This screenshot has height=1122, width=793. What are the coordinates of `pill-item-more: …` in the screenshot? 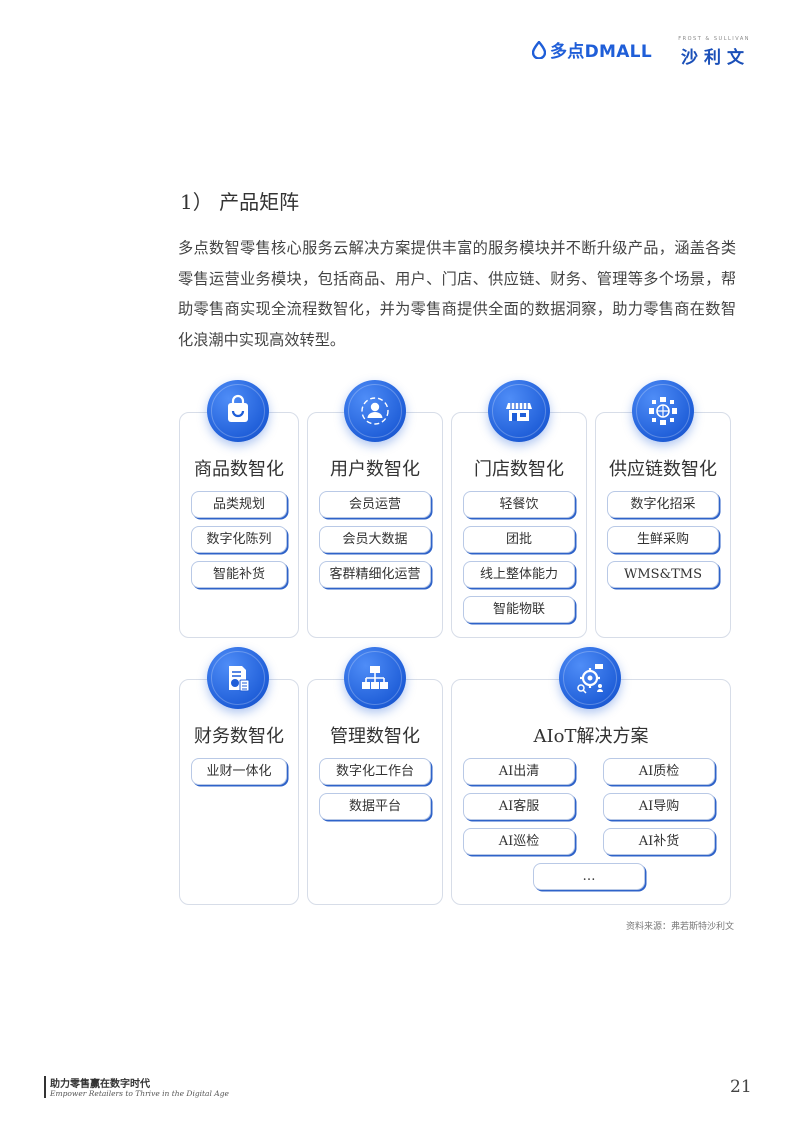 It's located at (589, 876).